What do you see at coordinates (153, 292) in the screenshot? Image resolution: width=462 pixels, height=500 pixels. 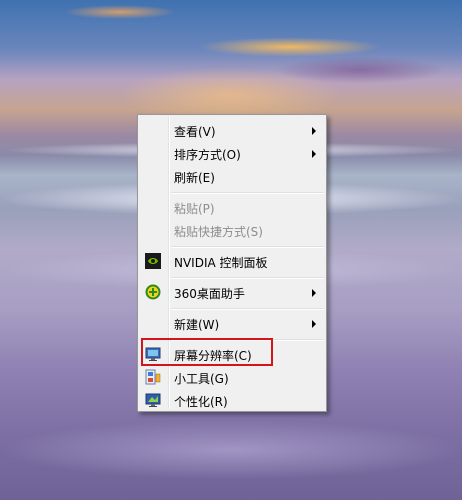 I see `360-assistant-icon` at bounding box center [153, 292].